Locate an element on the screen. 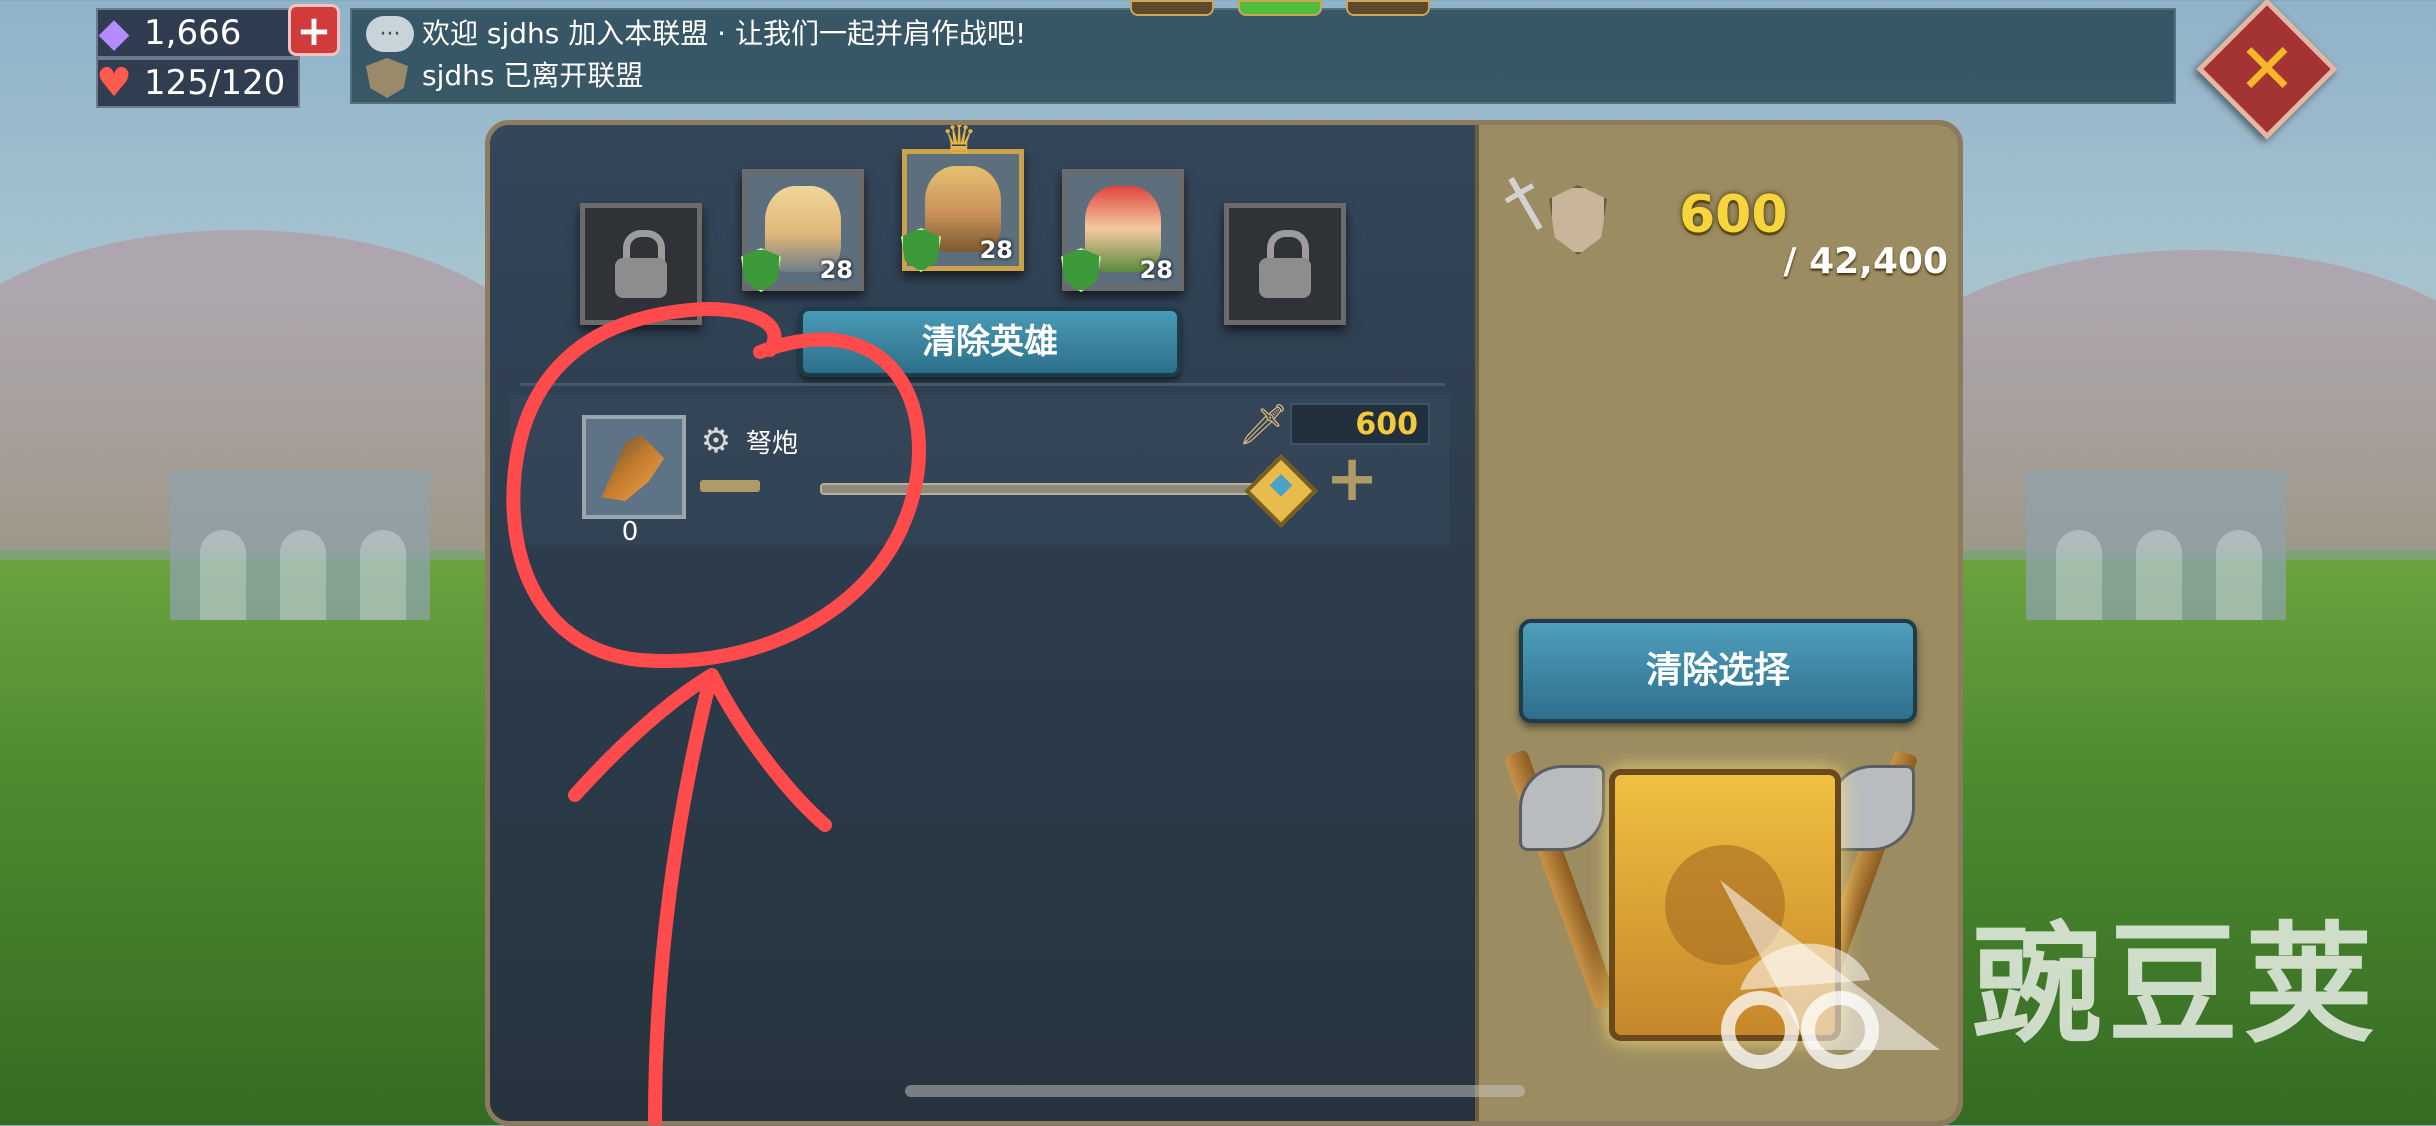  watermark-logo is located at coordinates (1830, 974).